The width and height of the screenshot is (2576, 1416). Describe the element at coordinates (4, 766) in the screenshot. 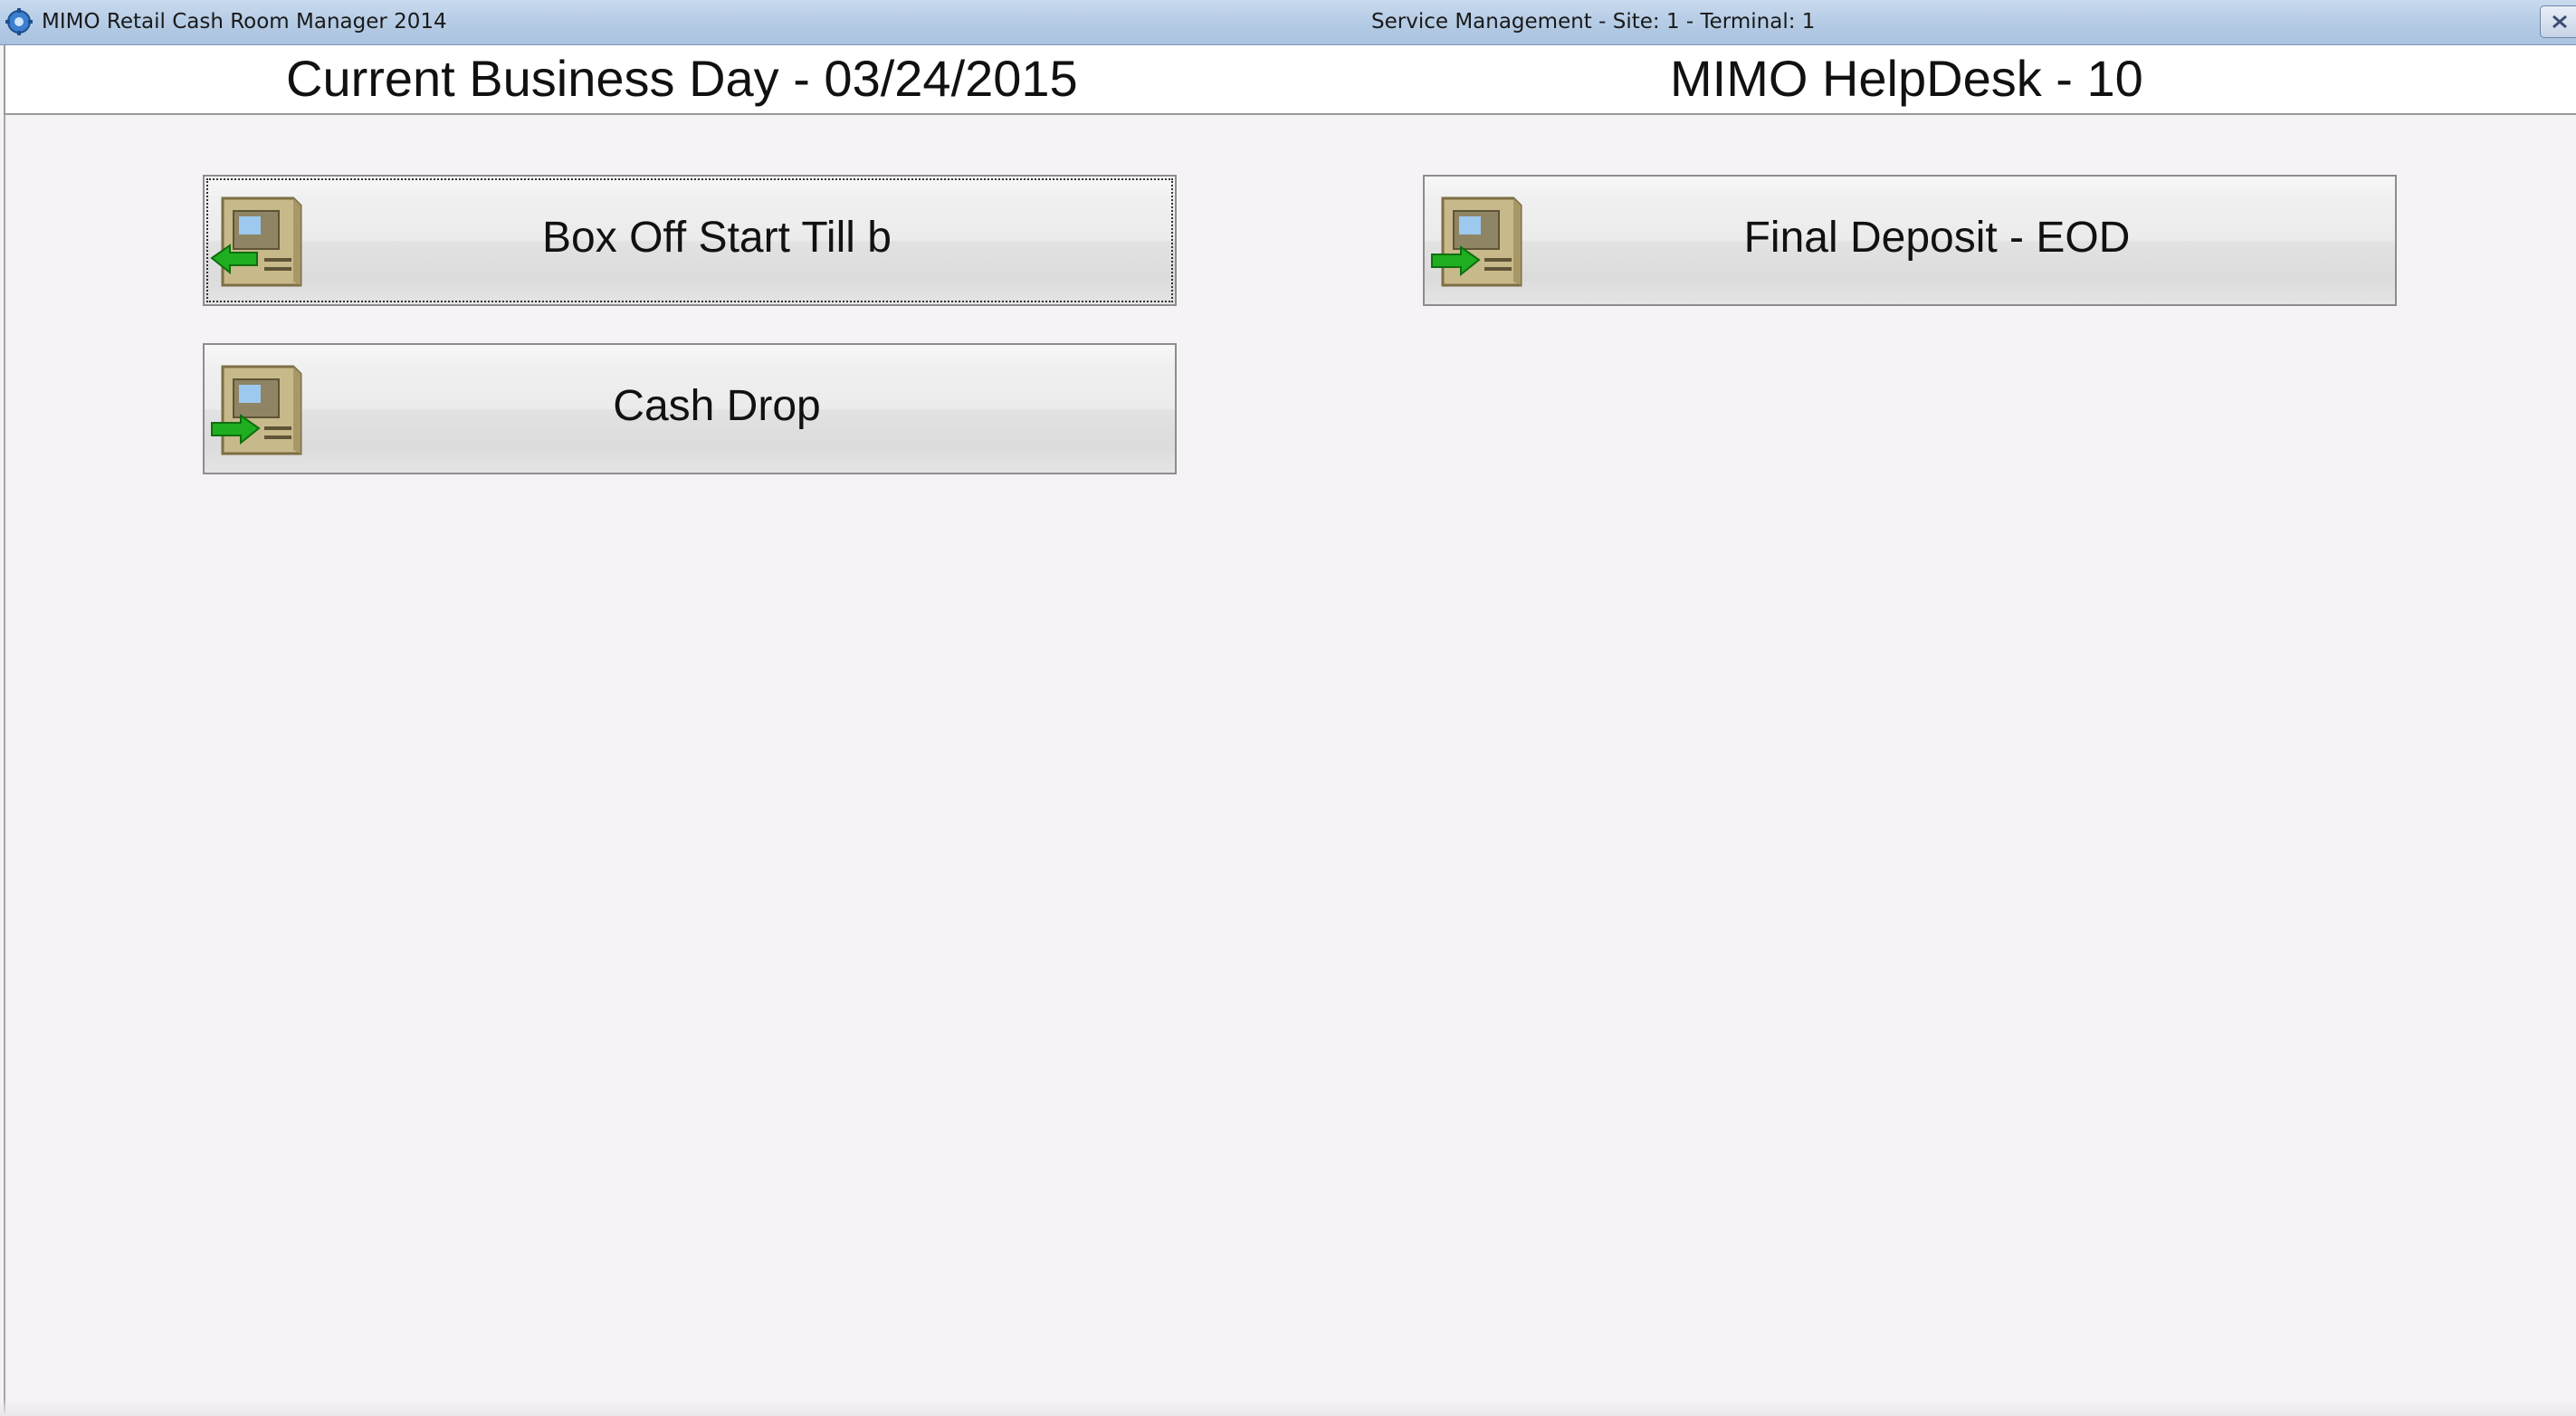

I see `content-border` at that location.